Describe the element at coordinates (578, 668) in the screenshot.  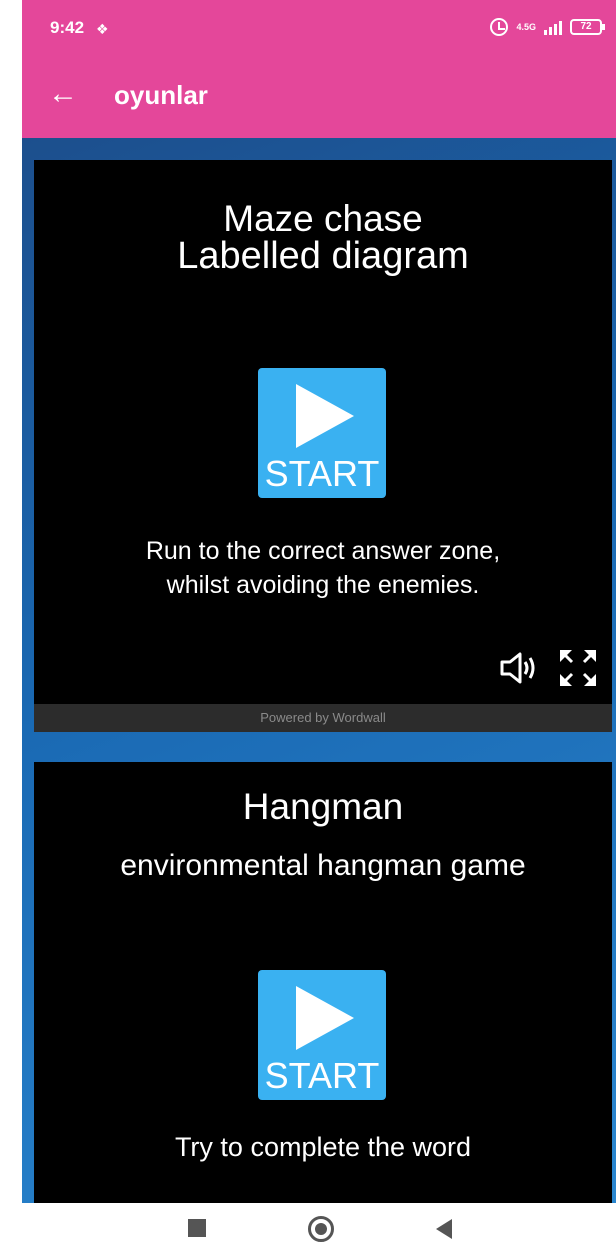
I see `fullscreen-icon` at that location.